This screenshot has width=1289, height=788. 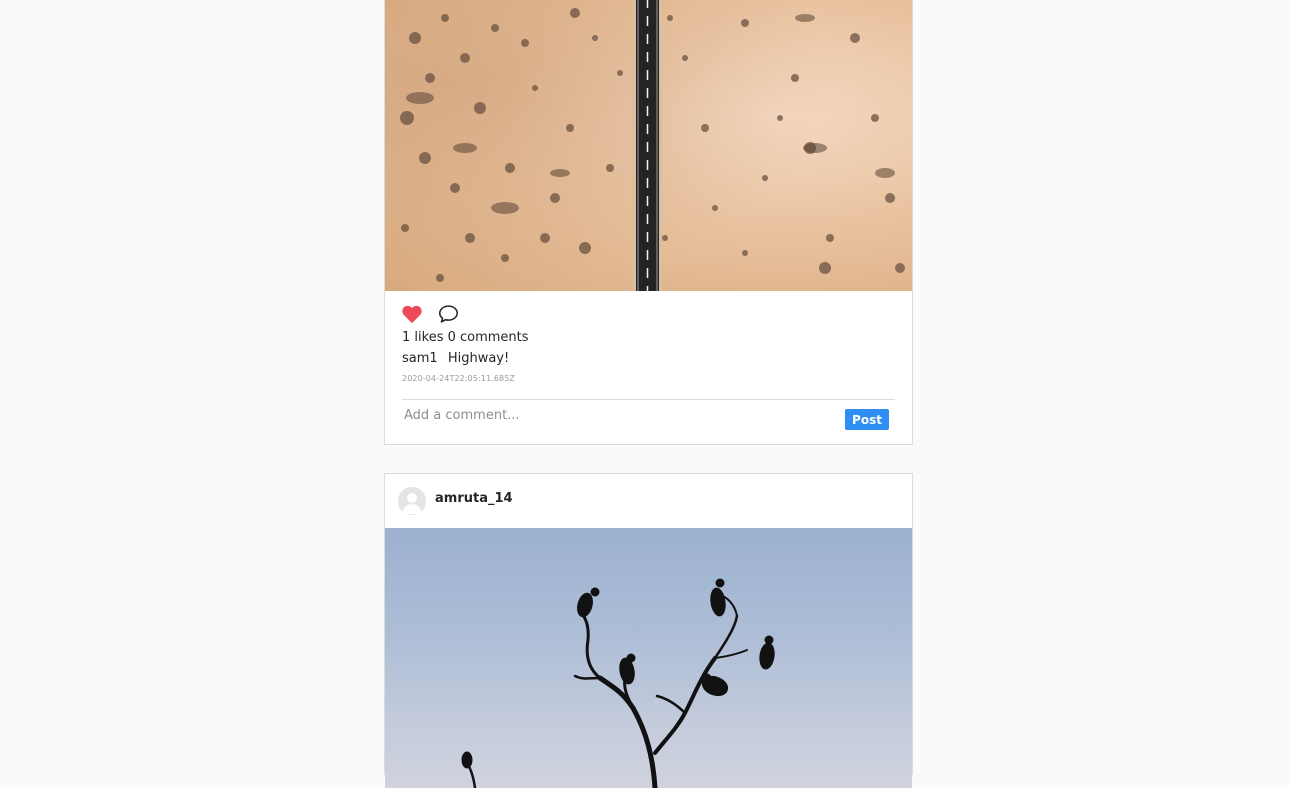 What do you see at coordinates (459, 378) in the screenshot?
I see `post-timestamp: 2020-04-24T22:05:11.685Z` at bounding box center [459, 378].